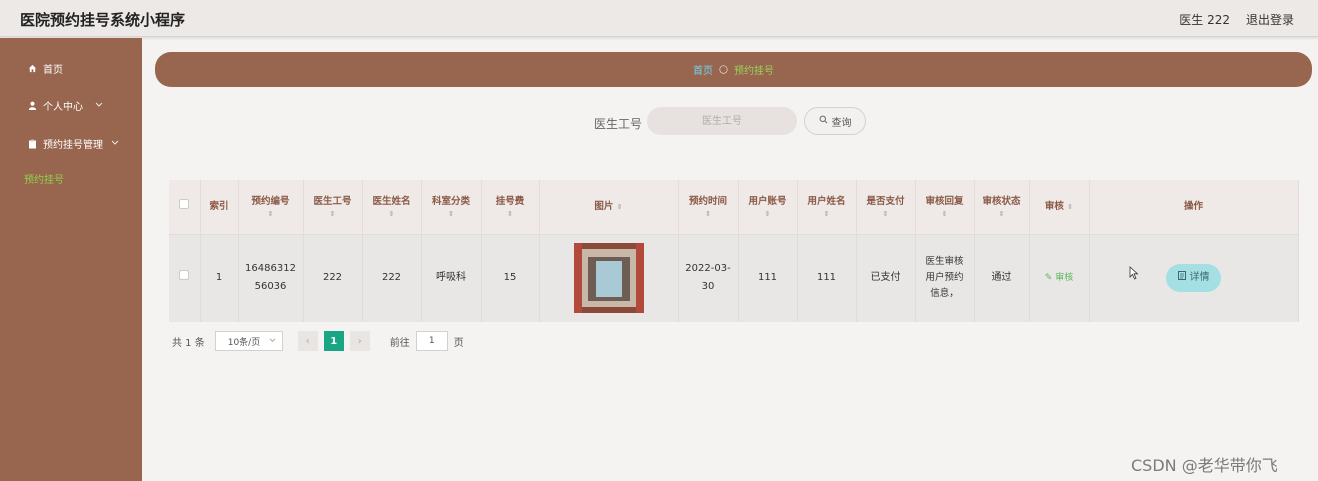  I want to click on search-icon, so click(823, 121).